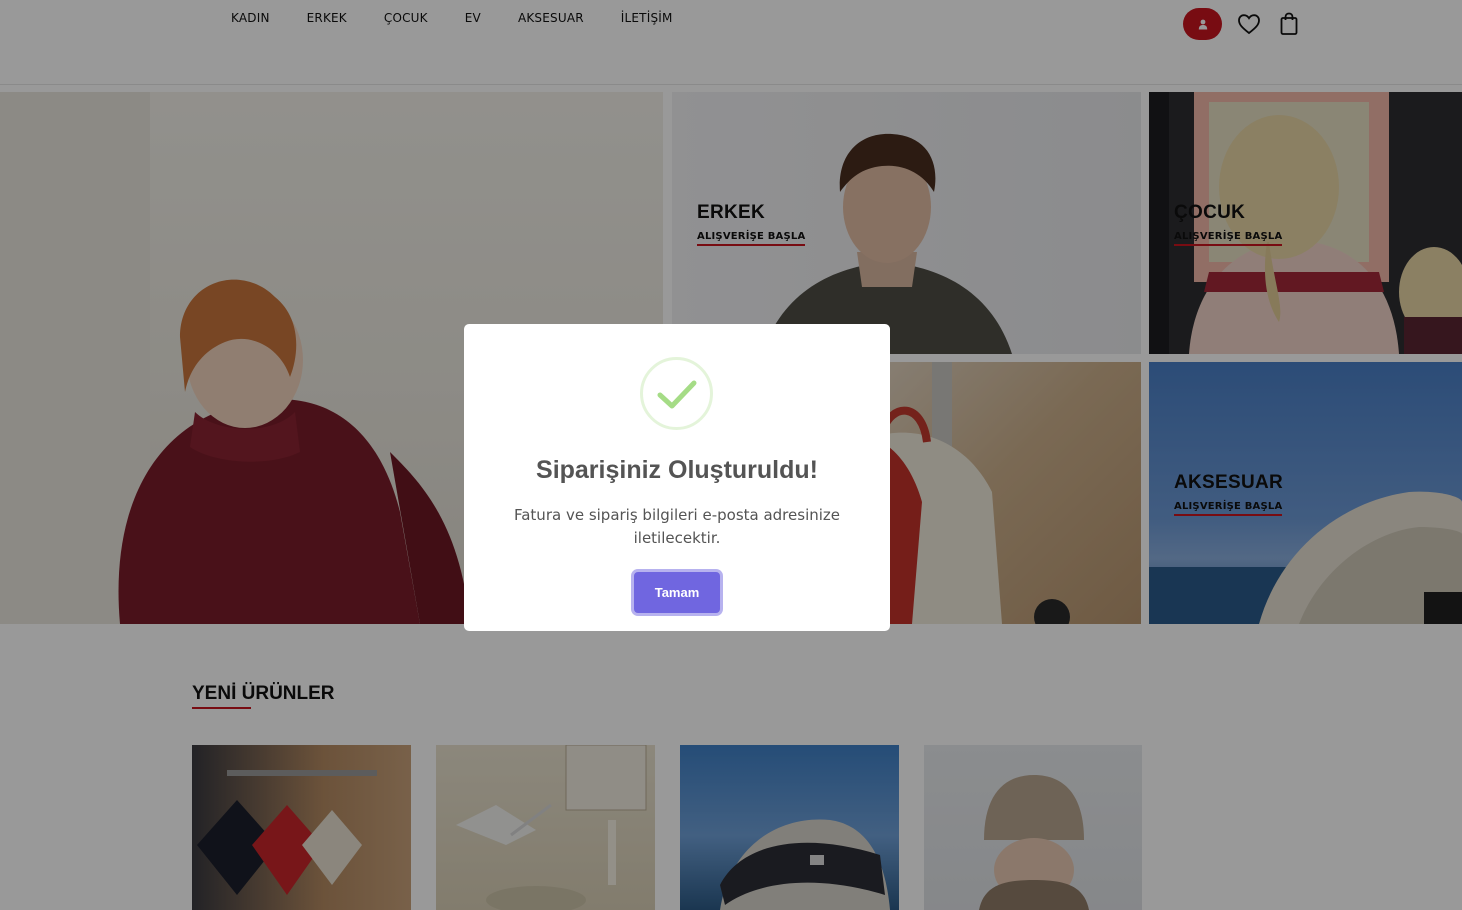 Image resolution: width=1462 pixels, height=910 pixels. I want to click on checkmark-icon, so click(677, 394).